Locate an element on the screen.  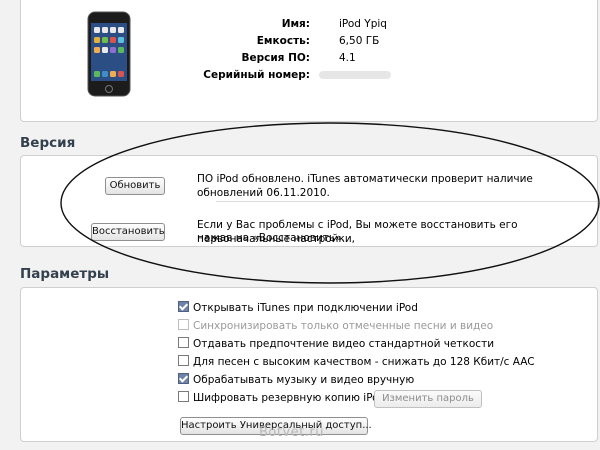
capacity-label: Емкость: is located at coordinates (283, 41).